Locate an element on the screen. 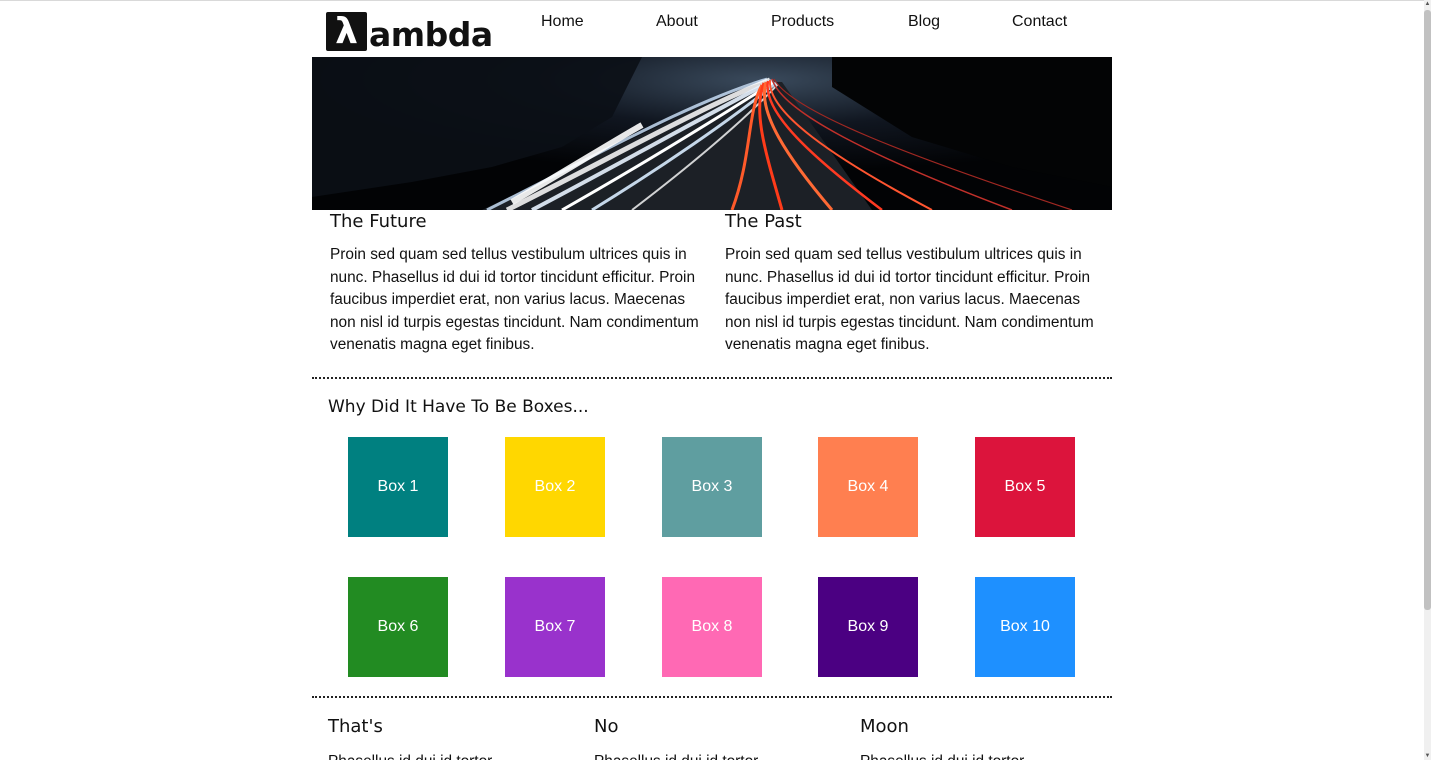  light-trails-image is located at coordinates (712, 133).